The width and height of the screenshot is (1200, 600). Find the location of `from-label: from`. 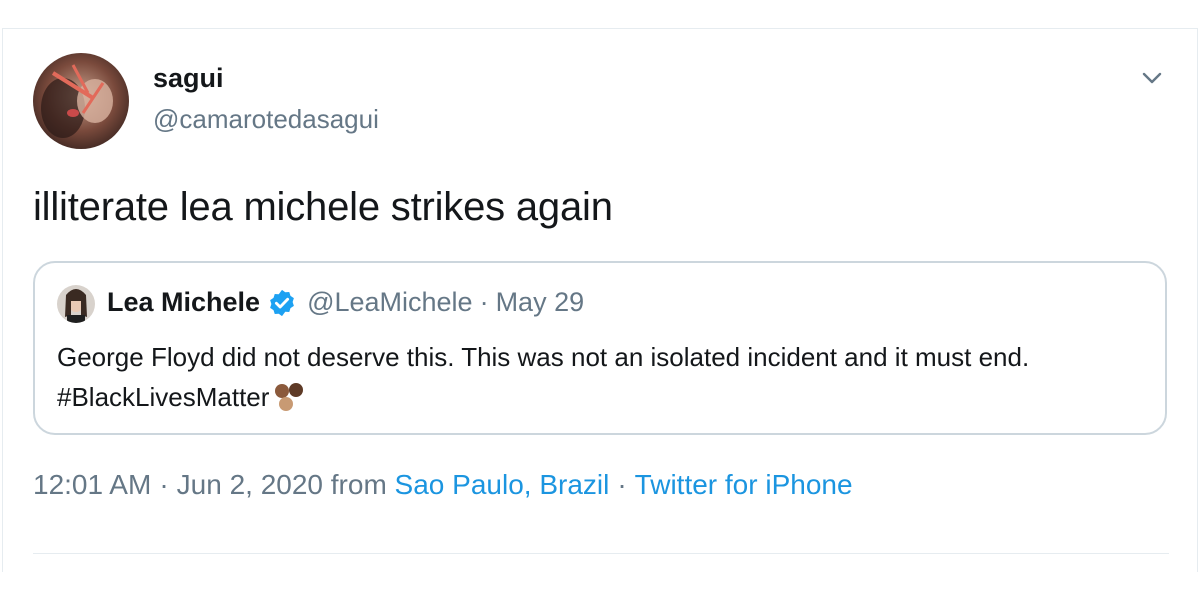

from-label: from is located at coordinates (358, 484).